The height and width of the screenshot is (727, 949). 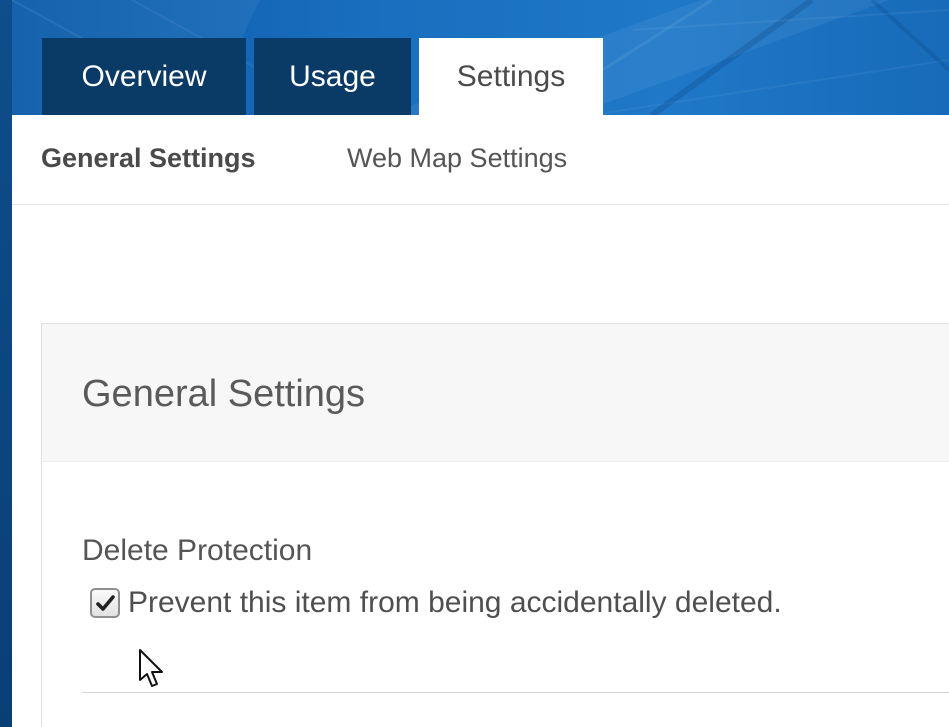 I want to click on delete-protection-checkbox, so click(x=105, y=603).